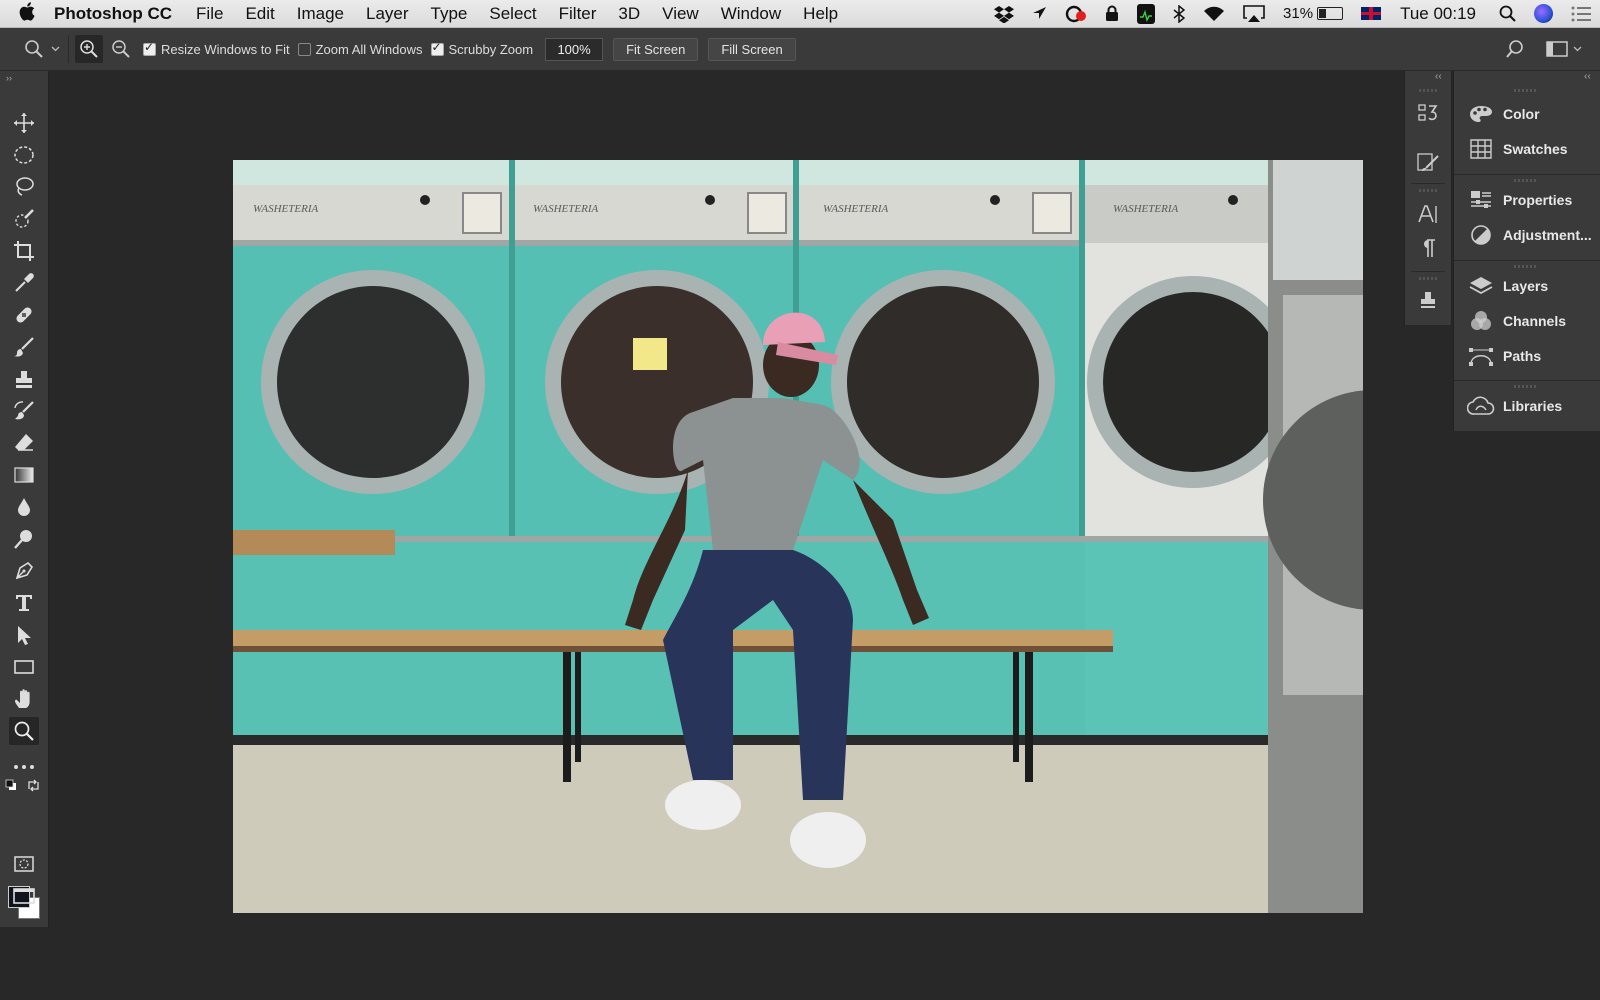  I want to click on checkbox-unchecked-icon, so click(304, 49).